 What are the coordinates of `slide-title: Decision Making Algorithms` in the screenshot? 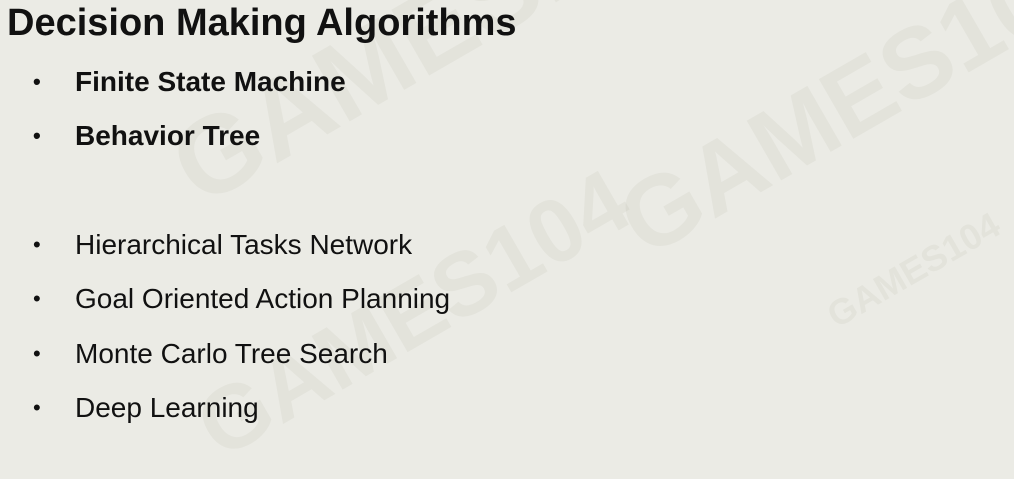 It's located at (262, 23).